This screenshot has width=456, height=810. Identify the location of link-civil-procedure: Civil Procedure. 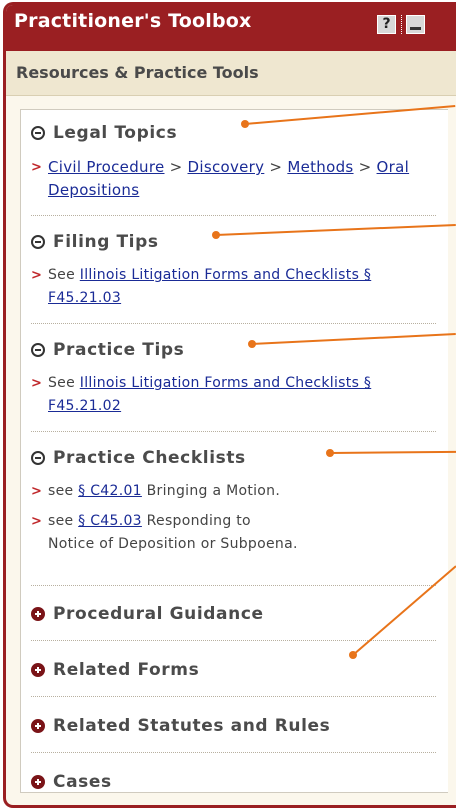
(106, 167).